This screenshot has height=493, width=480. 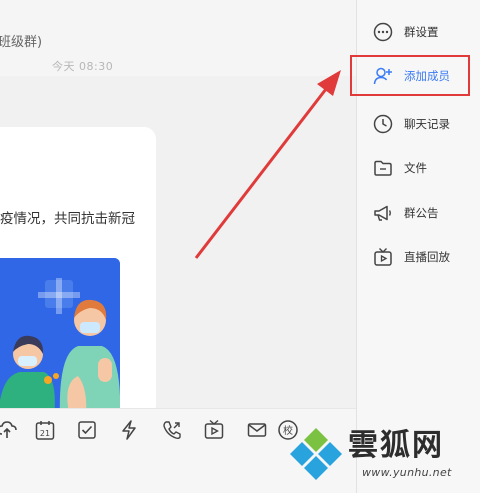 I want to click on watermark-url: www.yunhu.net, so click(x=407, y=472).